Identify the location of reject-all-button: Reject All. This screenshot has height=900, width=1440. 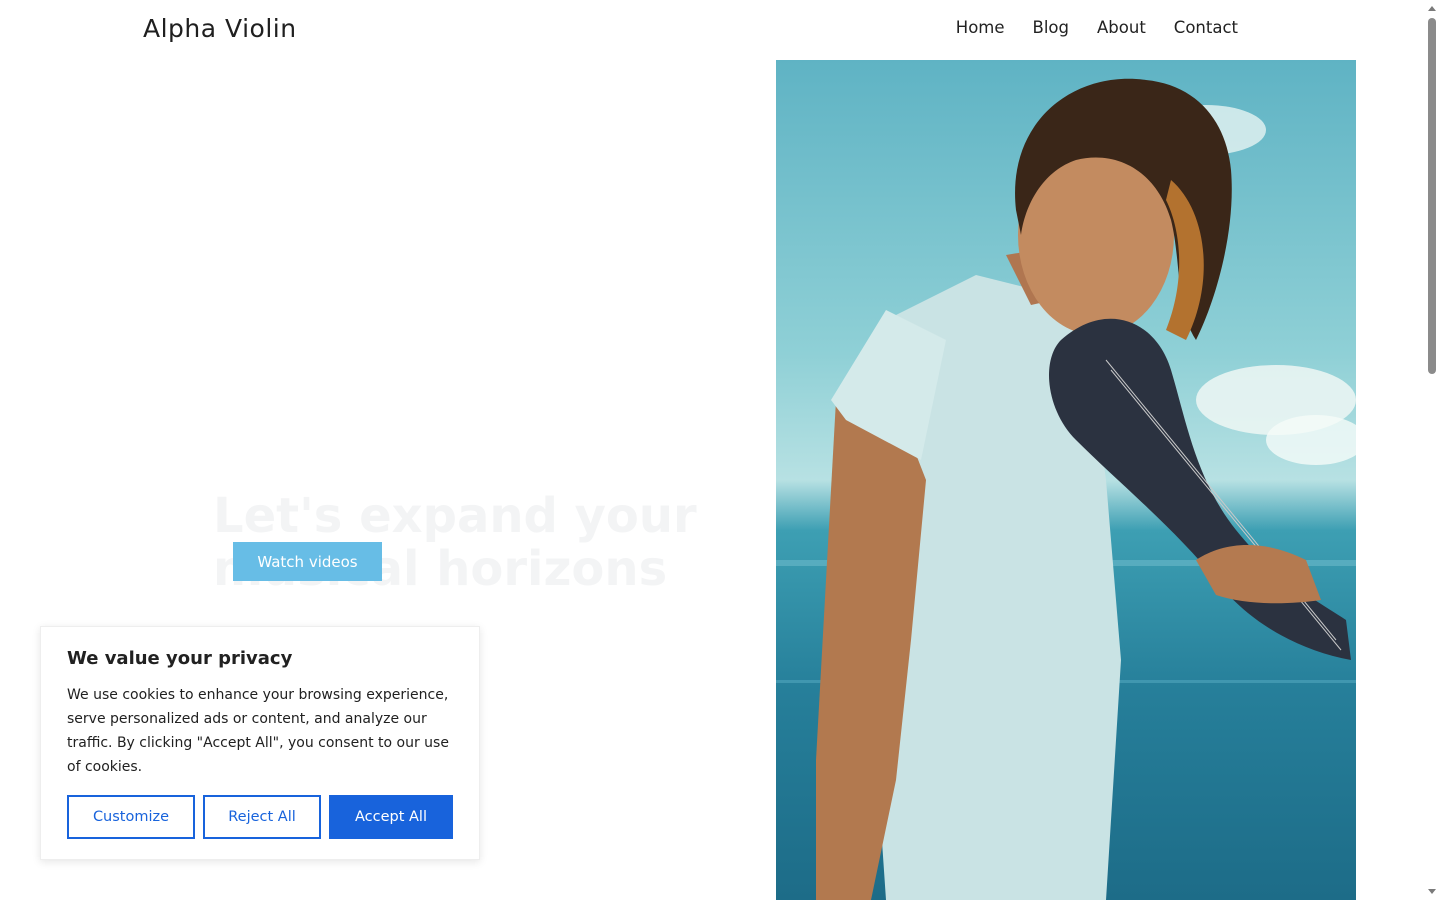
(262, 817).